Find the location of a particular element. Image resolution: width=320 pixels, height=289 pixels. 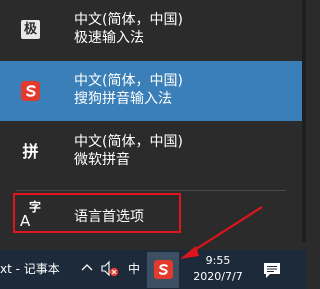

notification-icon is located at coordinates (272, 270).